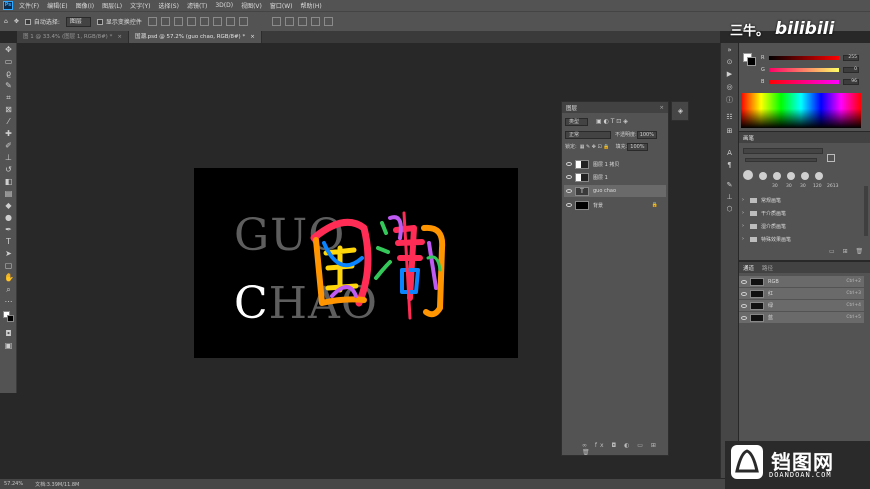 Image resolution: width=870 pixels, height=489 pixels. What do you see at coordinates (831, 158) in the screenshot?
I see `new-brush-icon` at bounding box center [831, 158].